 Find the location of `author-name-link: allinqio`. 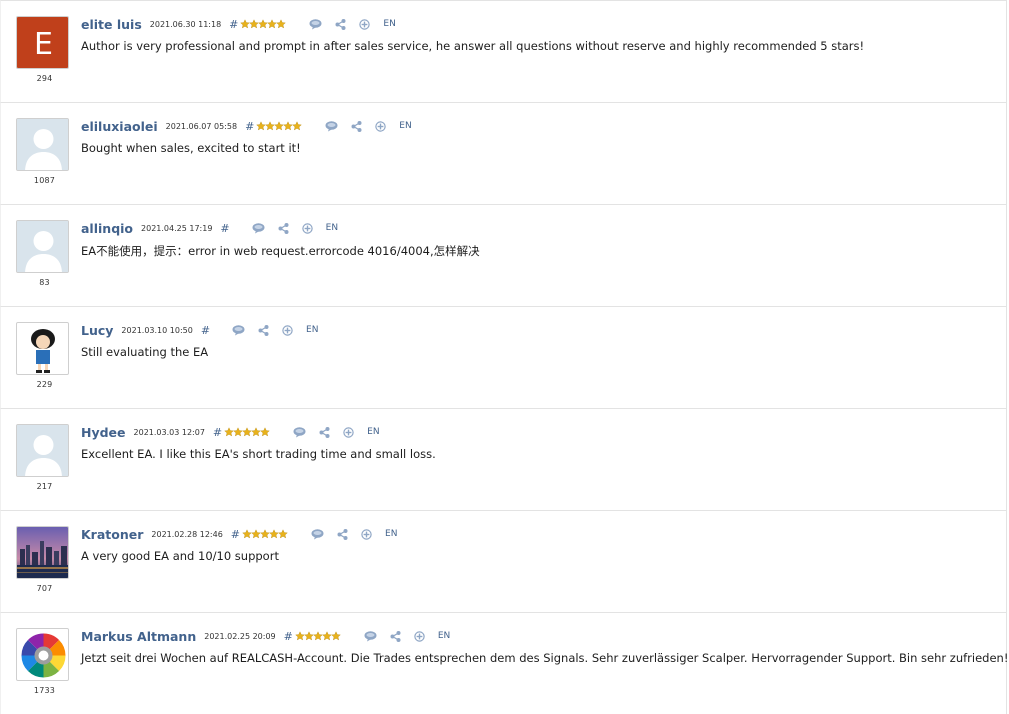

author-name-link: allinqio is located at coordinates (107, 228).